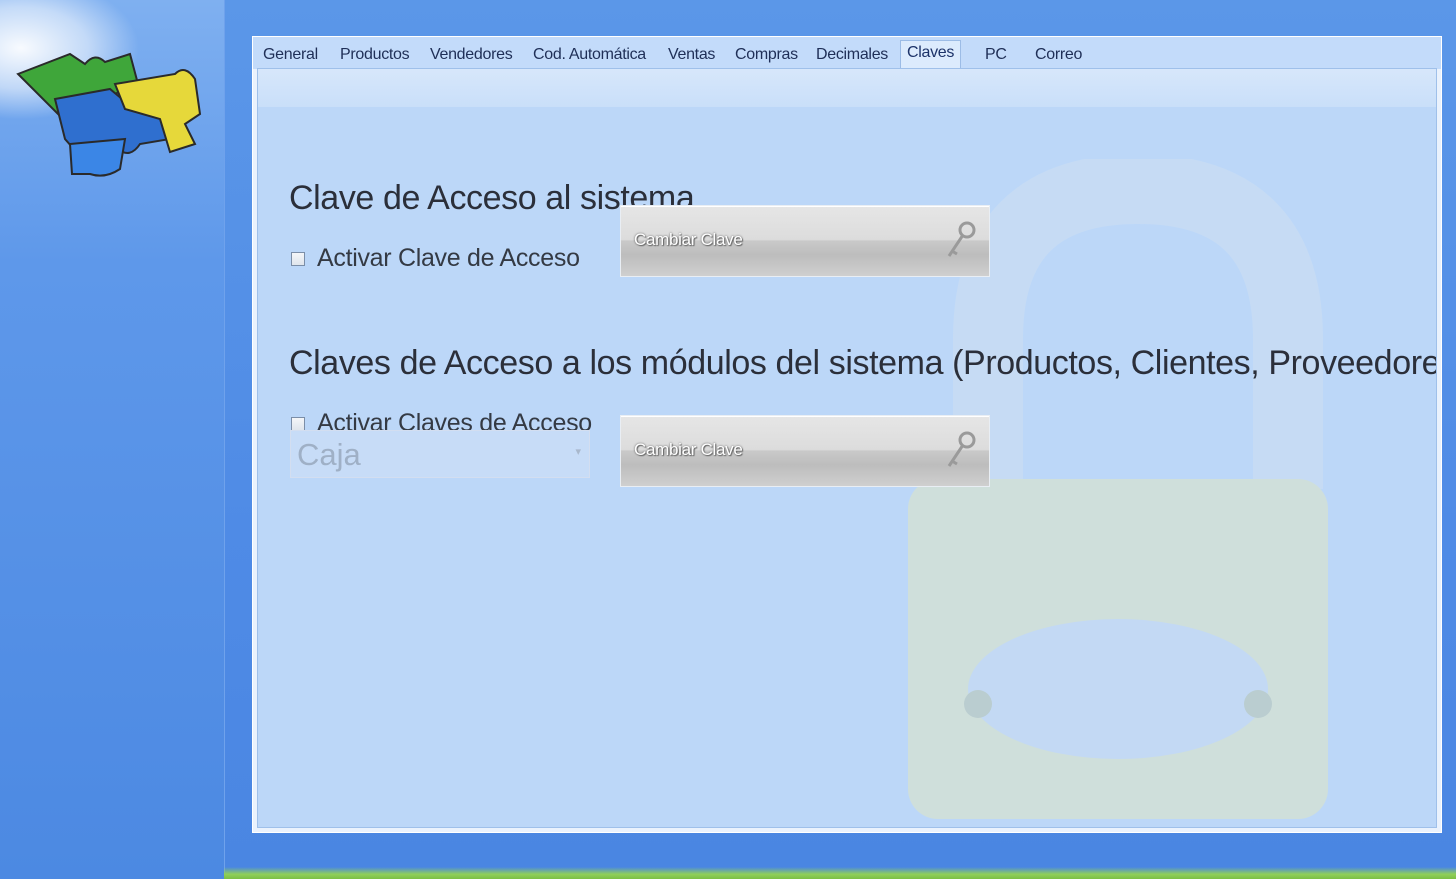  What do you see at coordinates (448, 258) in the screenshot?
I see `system-password-checkbox-label: Activar Clave de Acceso` at bounding box center [448, 258].